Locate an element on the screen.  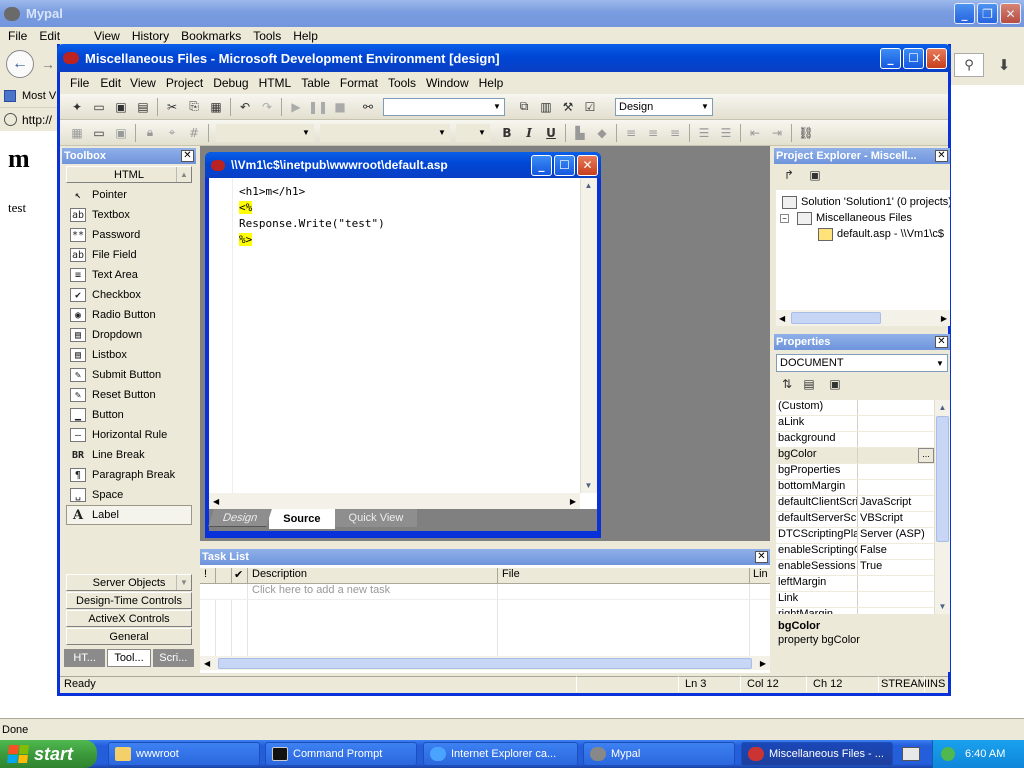
menu-table: Table is located at coordinates (315, 83).